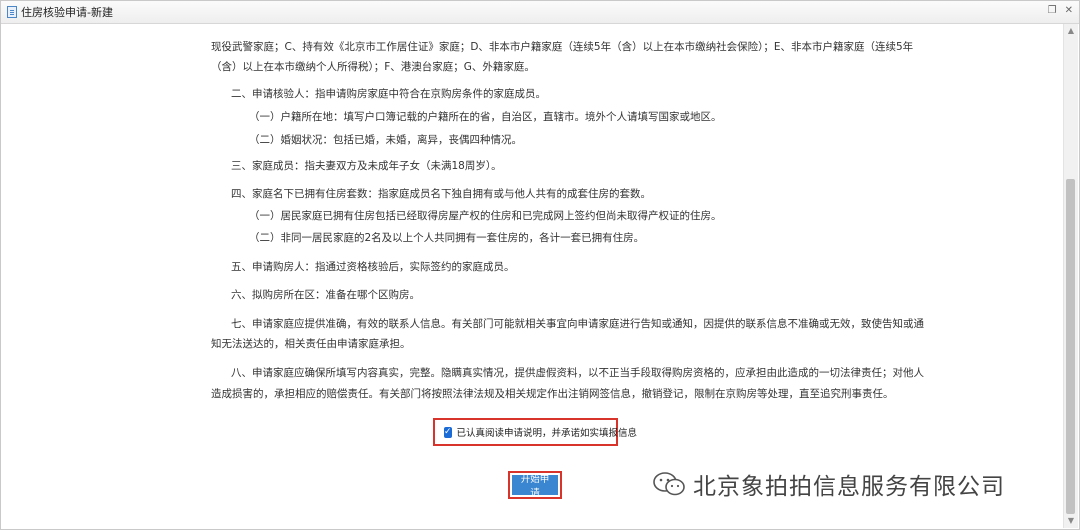  What do you see at coordinates (849, 487) in the screenshot?
I see `watermark-text: 北京象拍拍信息服务有限公司` at bounding box center [849, 487].